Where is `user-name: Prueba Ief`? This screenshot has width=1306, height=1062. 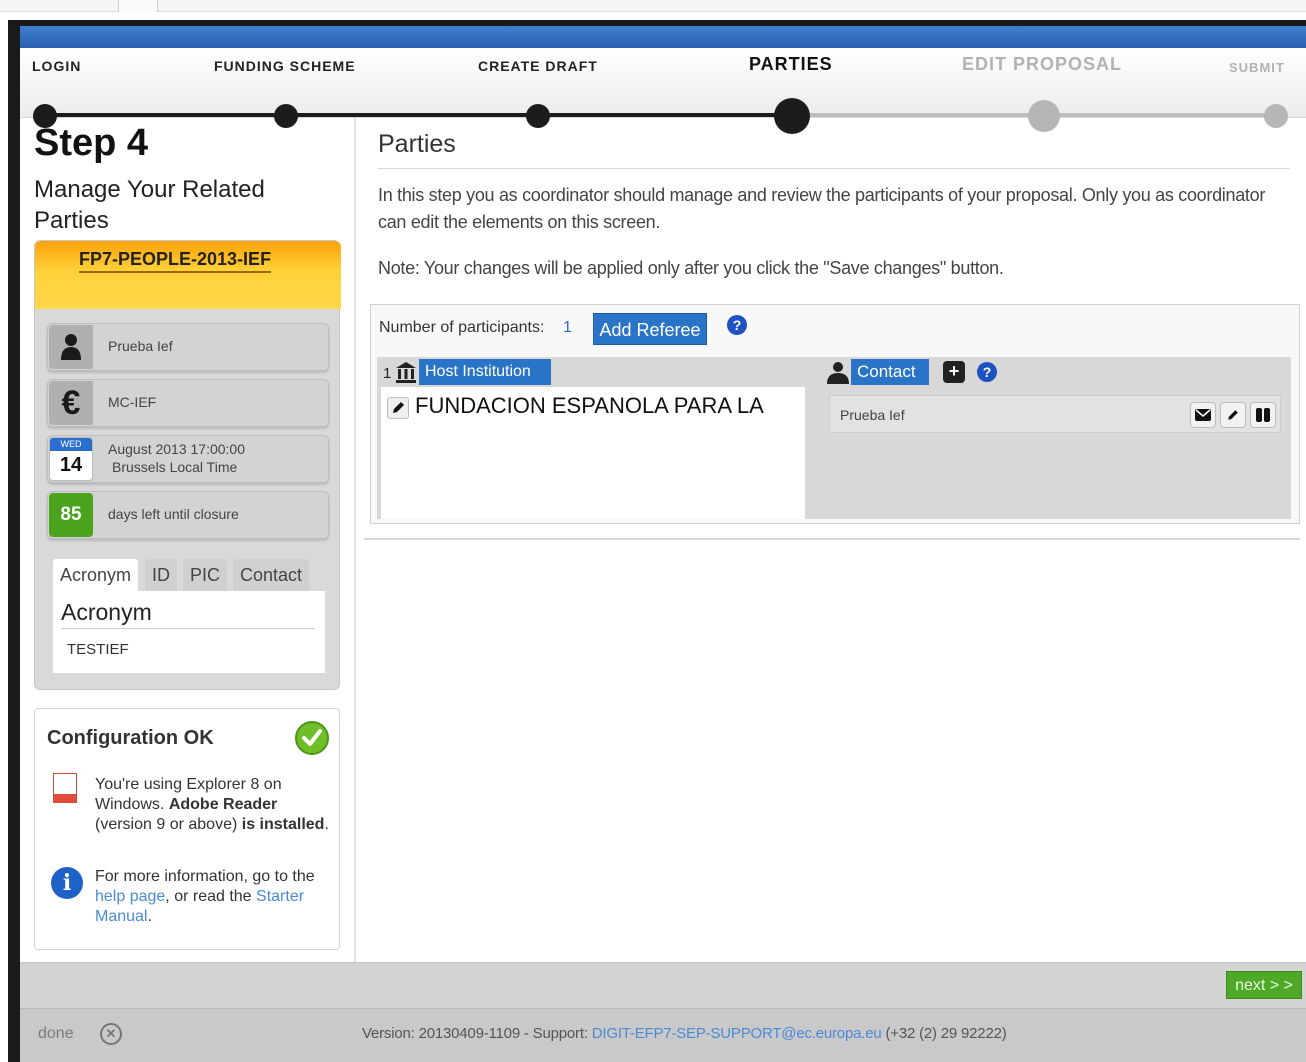 user-name: Prueba Ief is located at coordinates (140, 346).